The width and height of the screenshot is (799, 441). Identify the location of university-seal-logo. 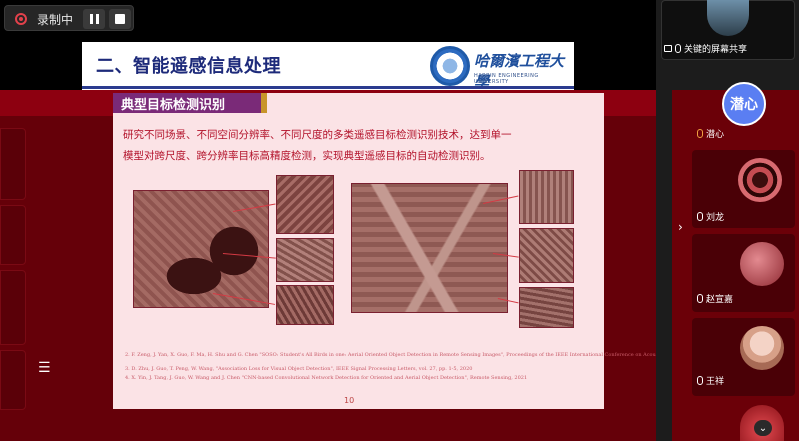
(450, 66).